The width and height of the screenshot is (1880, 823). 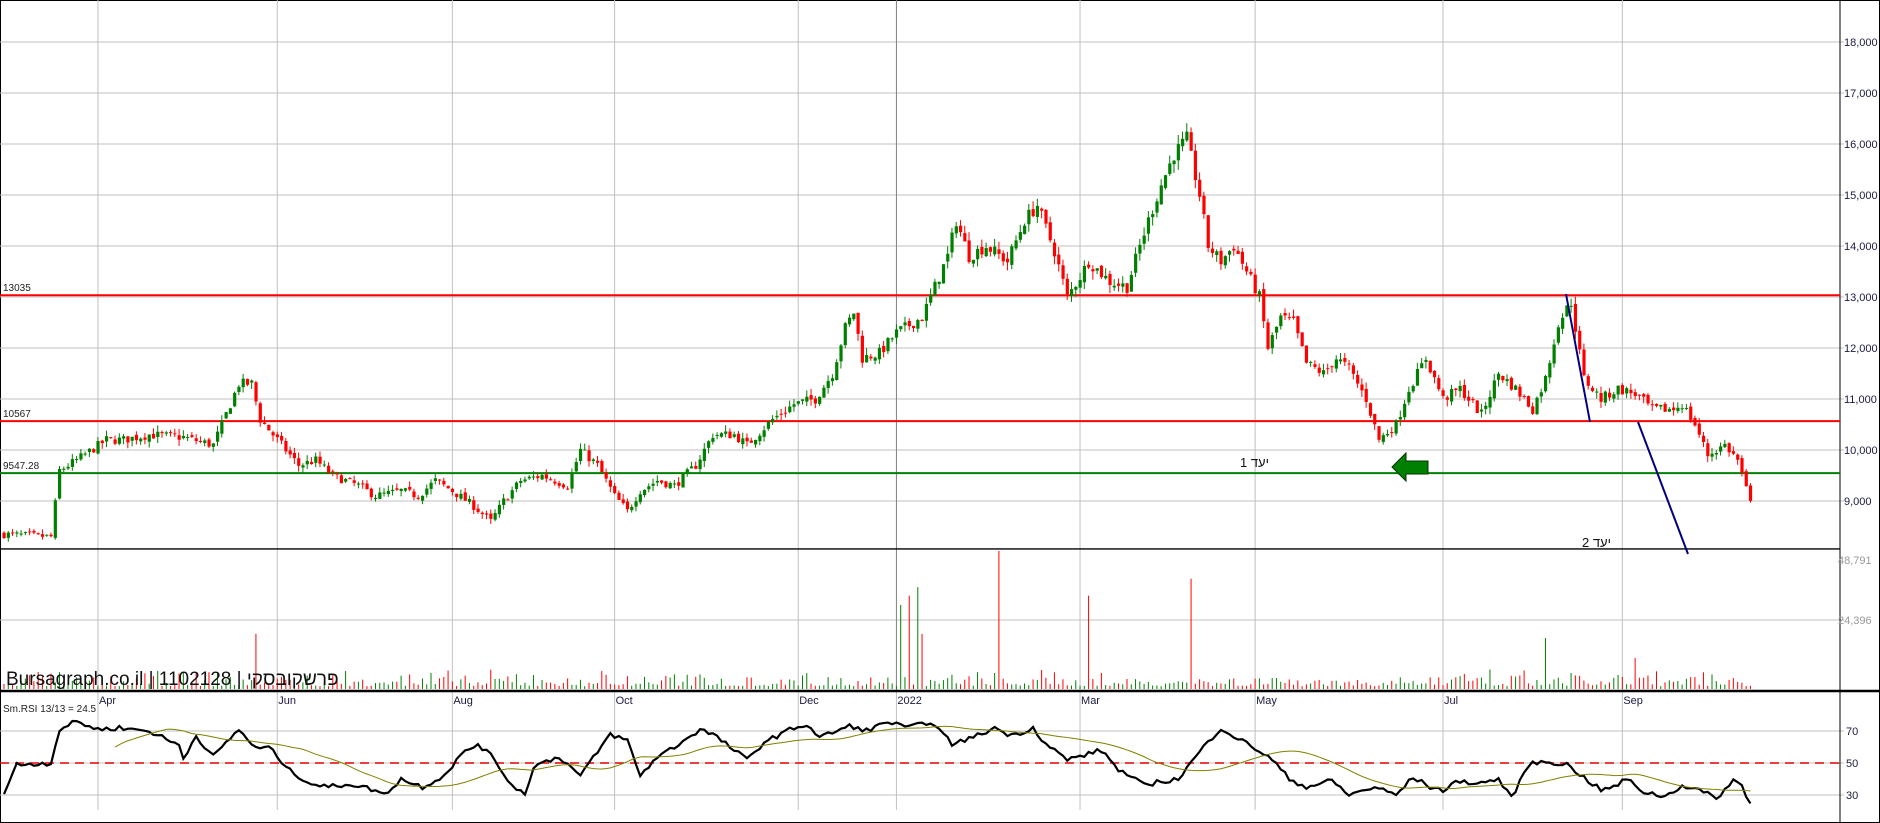 I want to click on level-label: 10567, so click(x=17, y=414).